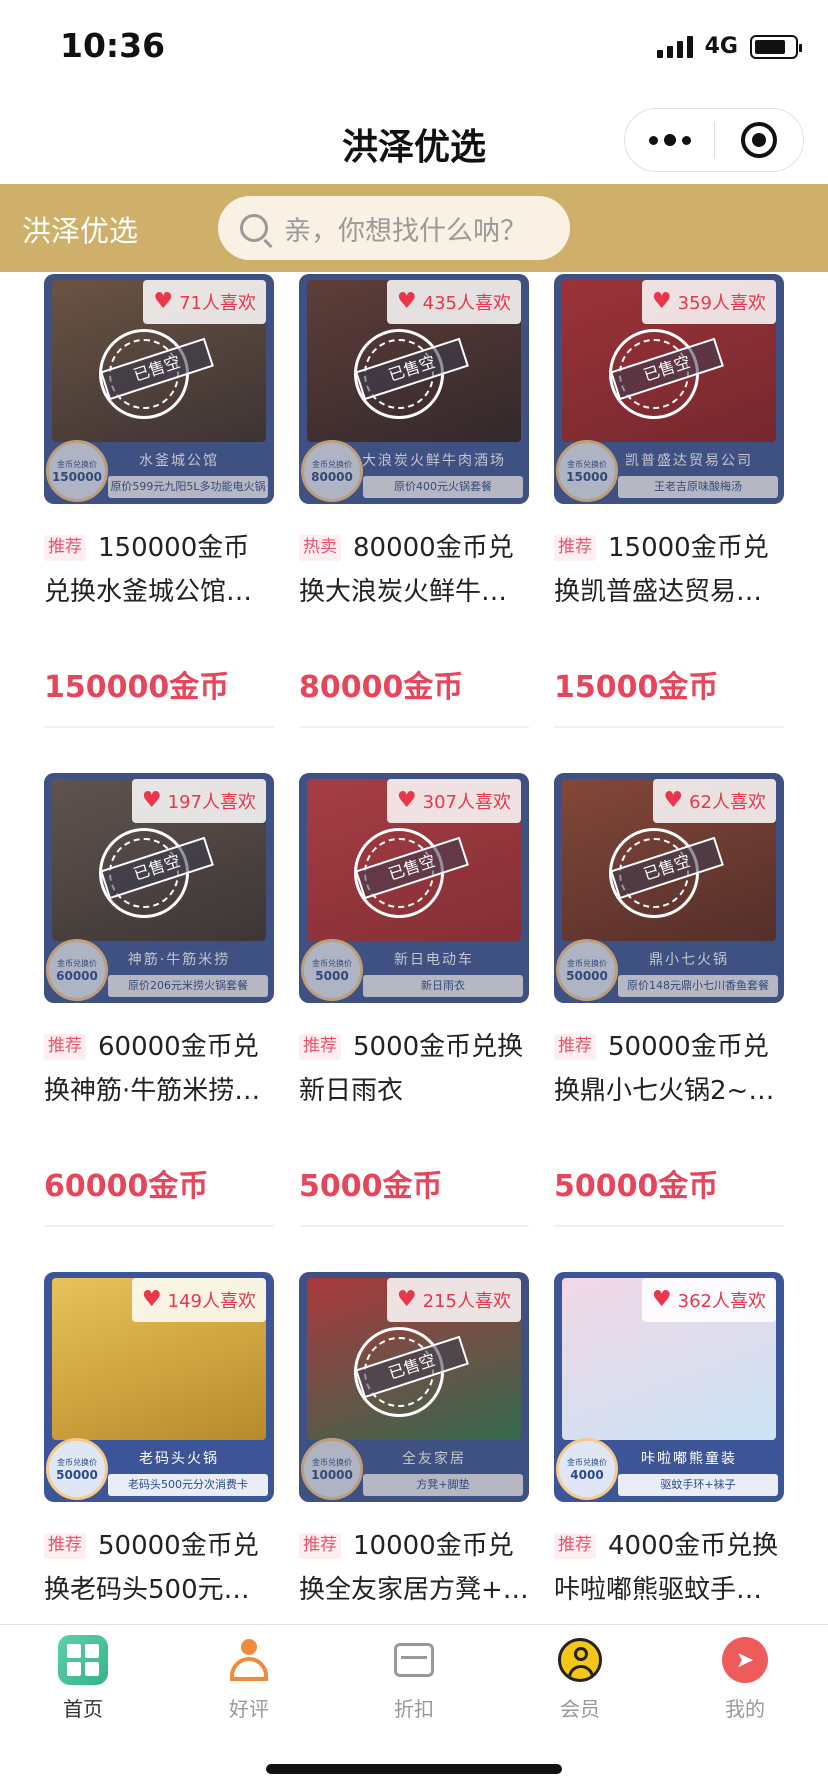 This screenshot has width=828, height=1792. I want to click on likes-badge: ♥ 435人喜欢, so click(453, 302).